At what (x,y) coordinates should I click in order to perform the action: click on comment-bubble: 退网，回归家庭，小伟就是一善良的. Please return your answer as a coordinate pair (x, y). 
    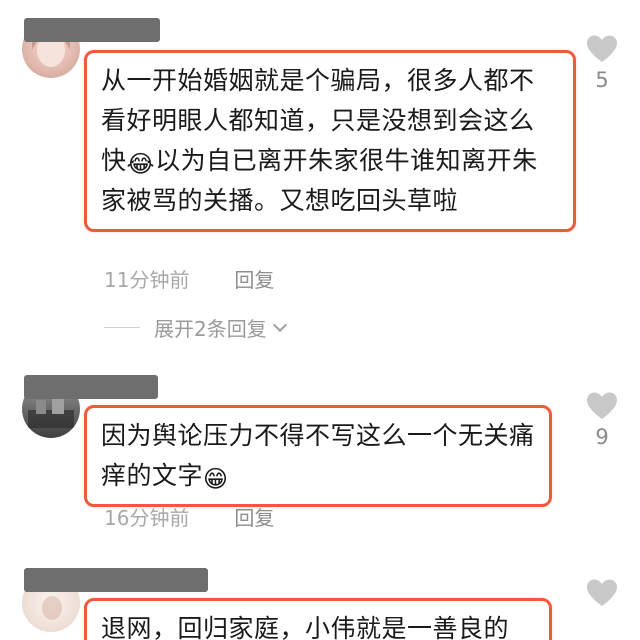
    Looking at the image, I should click on (318, 619).